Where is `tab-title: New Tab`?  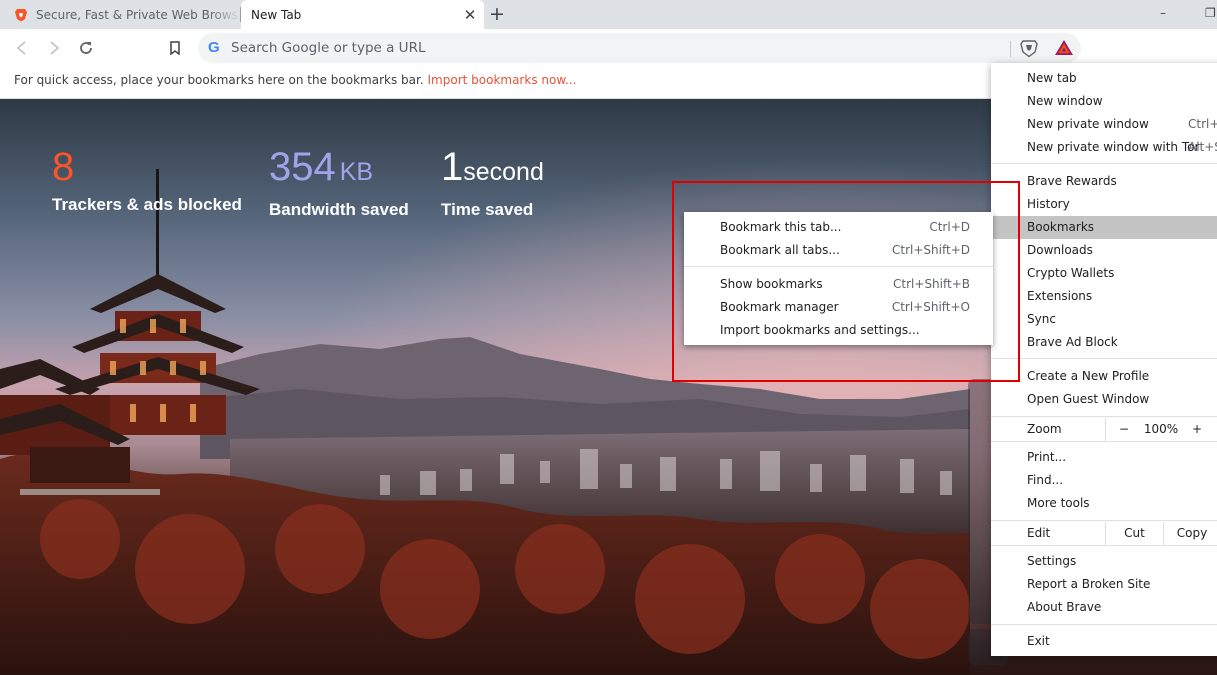
tab-title: New Tab is located at coordinates (276, 14).